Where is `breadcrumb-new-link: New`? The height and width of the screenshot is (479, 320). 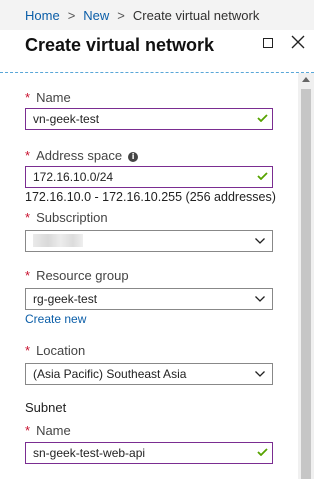
breadcrumb-new-link: New is located at coordinates (96, 15).